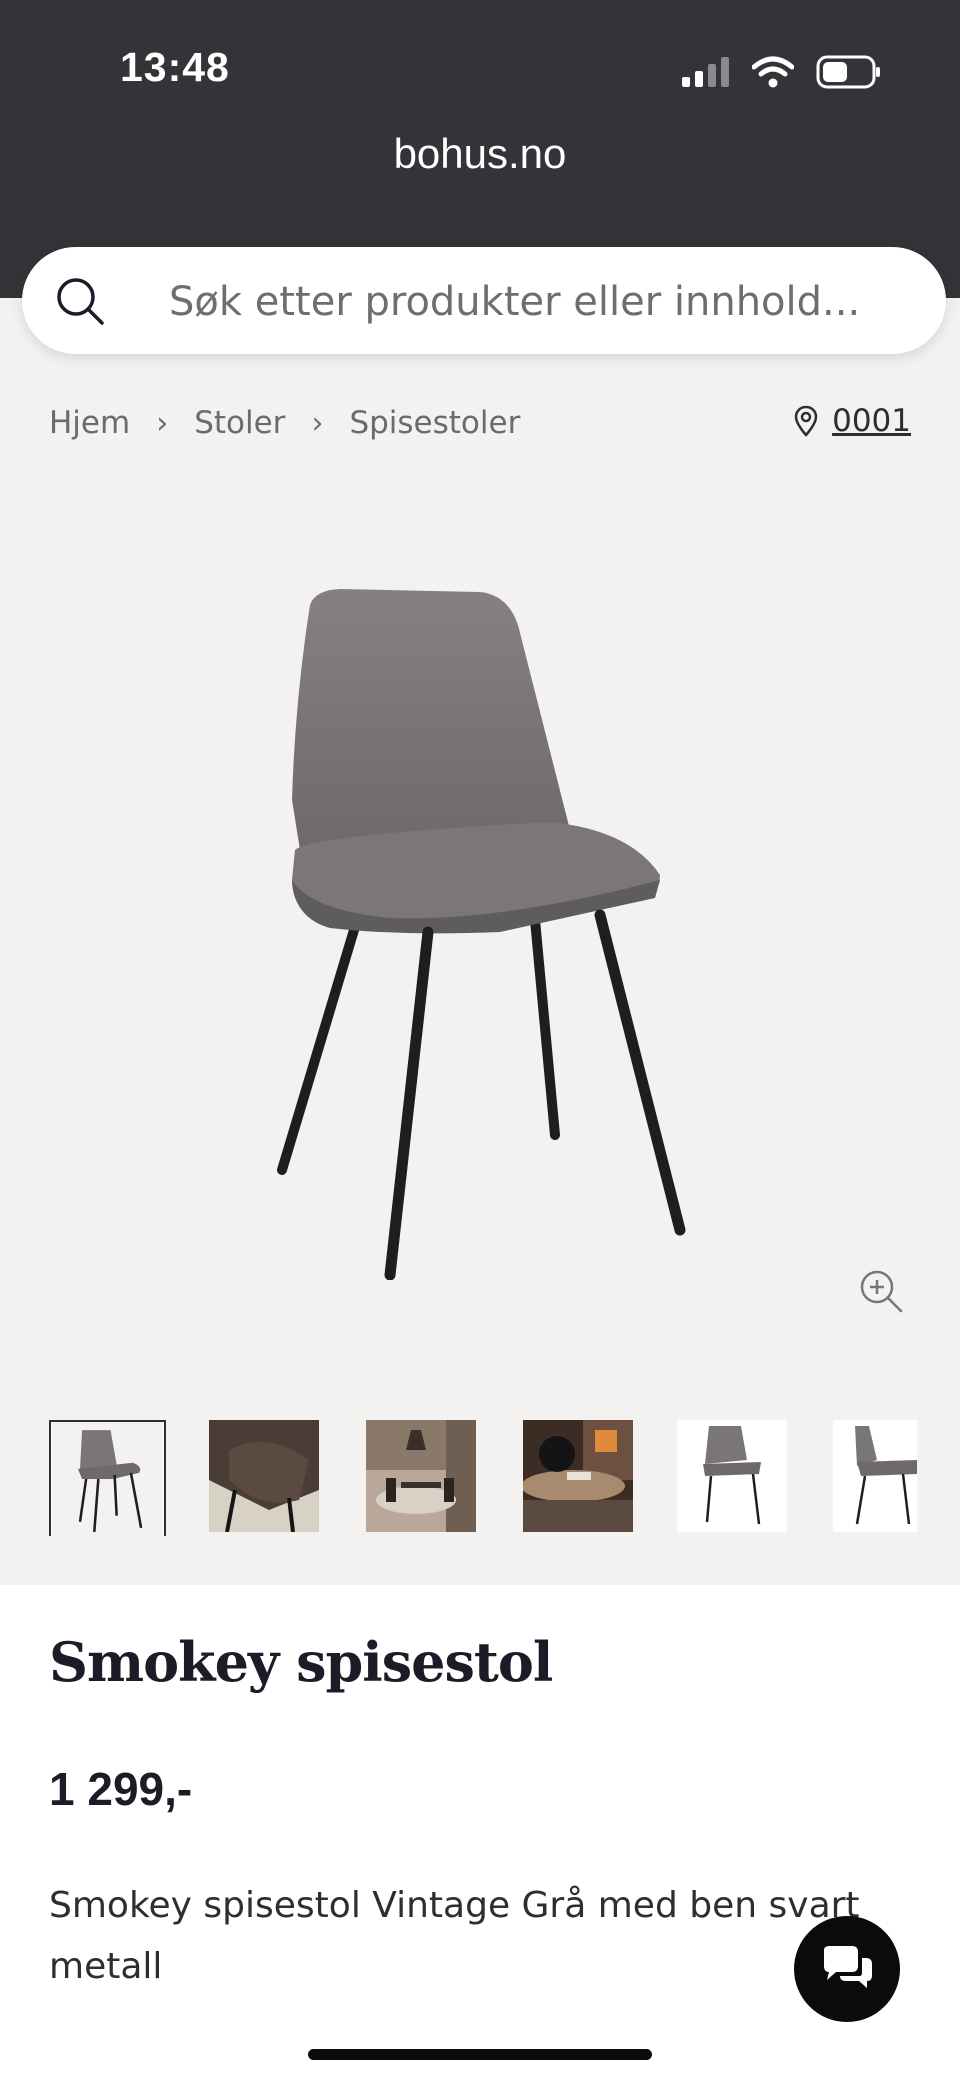  What do you see at coordinates (848, 72) in the screenshot?
I see `battery-icon` at bounding box center [848, 72].